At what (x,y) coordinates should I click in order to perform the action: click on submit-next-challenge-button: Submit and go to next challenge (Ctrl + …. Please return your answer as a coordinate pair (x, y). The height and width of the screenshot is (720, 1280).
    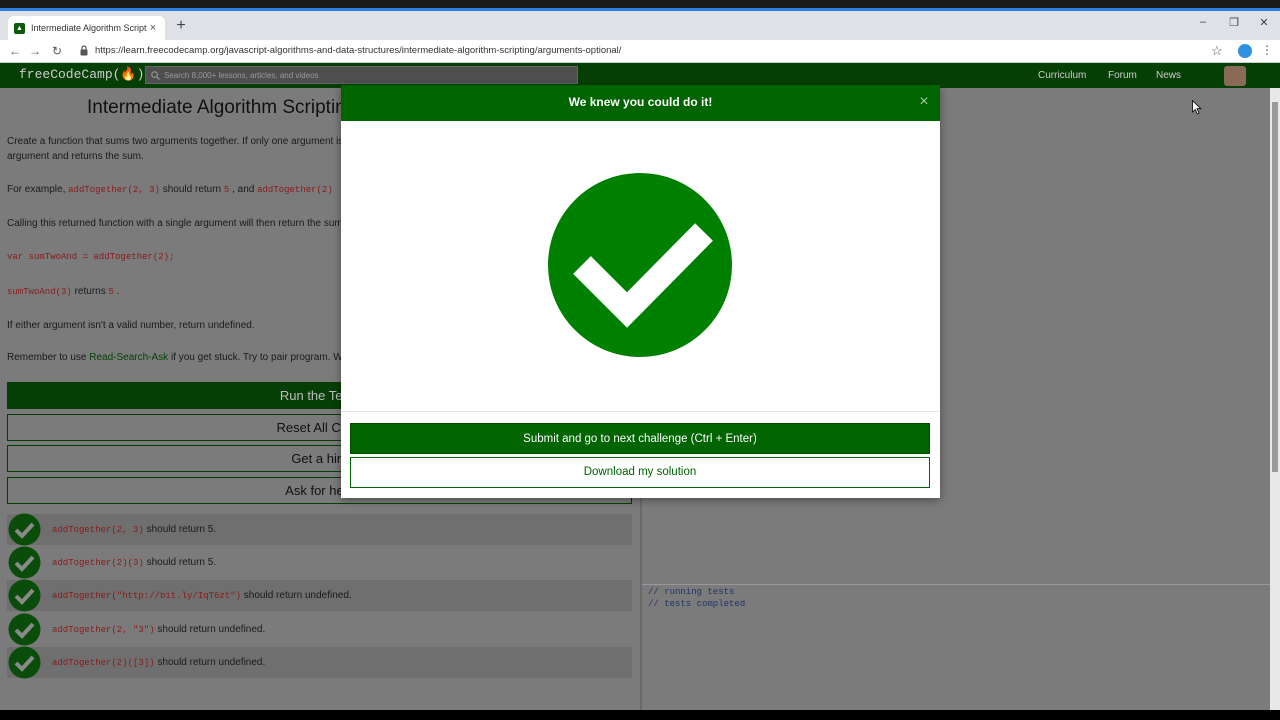
    Looking at the image, I should click on (640, 438).